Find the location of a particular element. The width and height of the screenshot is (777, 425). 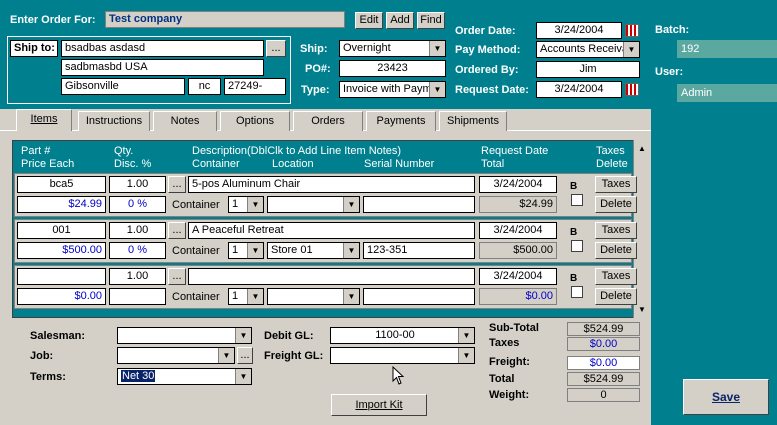

serial-field: 123-351 is located at coordinates (419, 250).